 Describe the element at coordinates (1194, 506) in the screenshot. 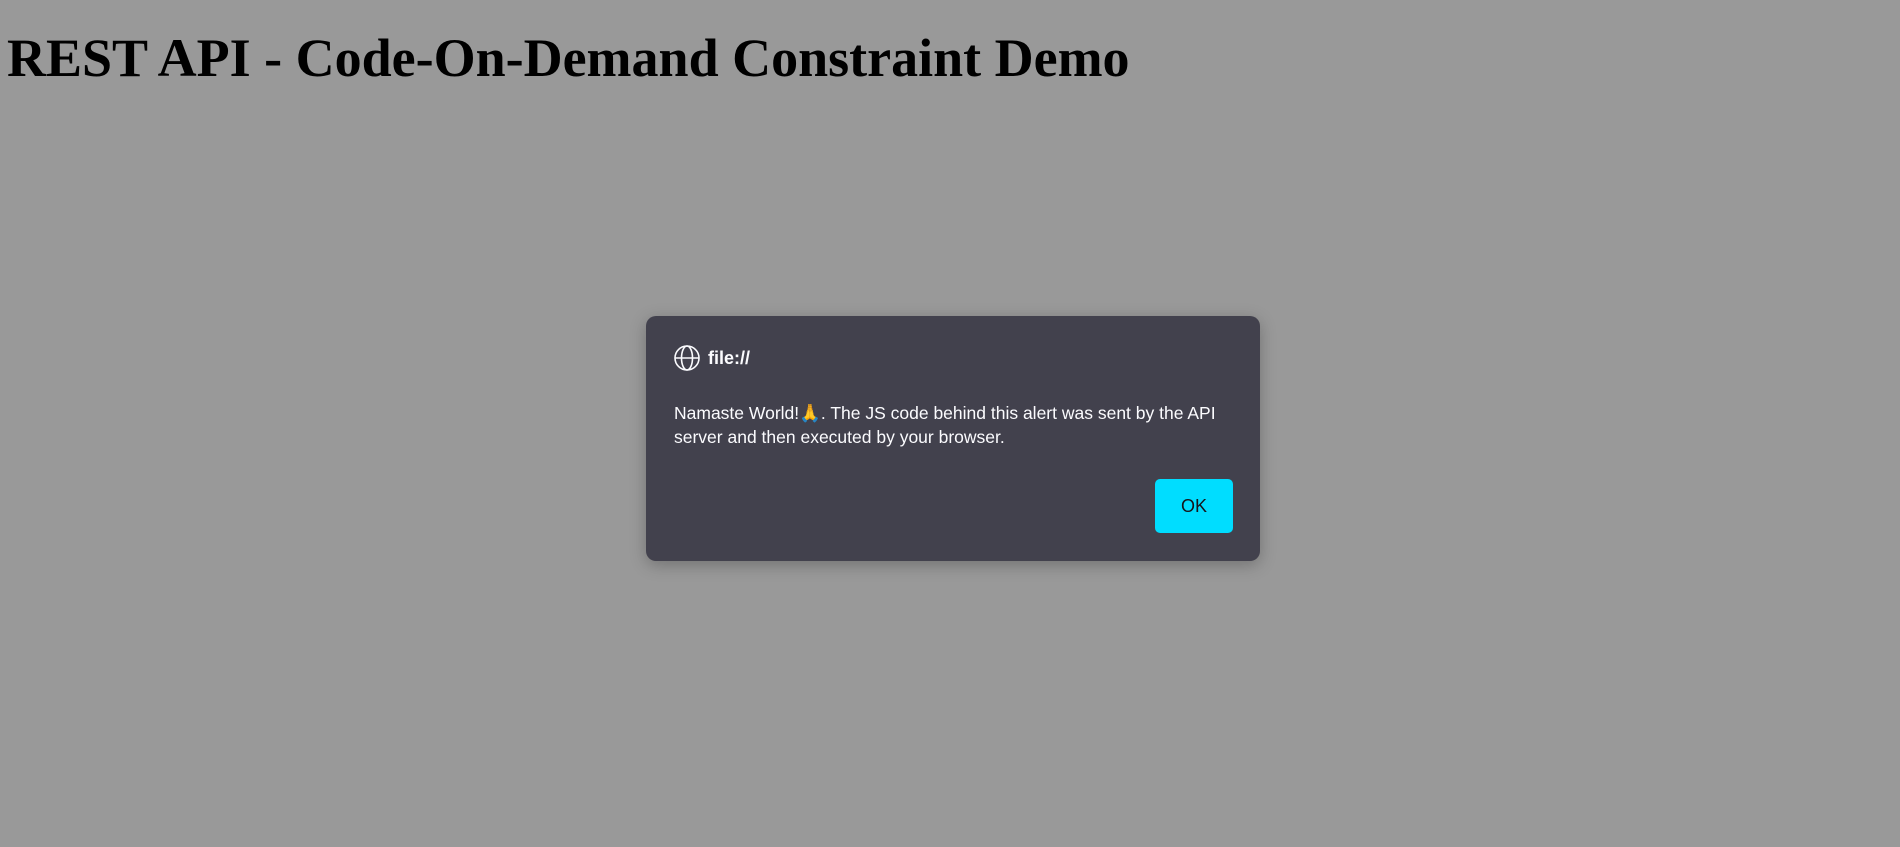

I see `ok-button: OK` at that location.